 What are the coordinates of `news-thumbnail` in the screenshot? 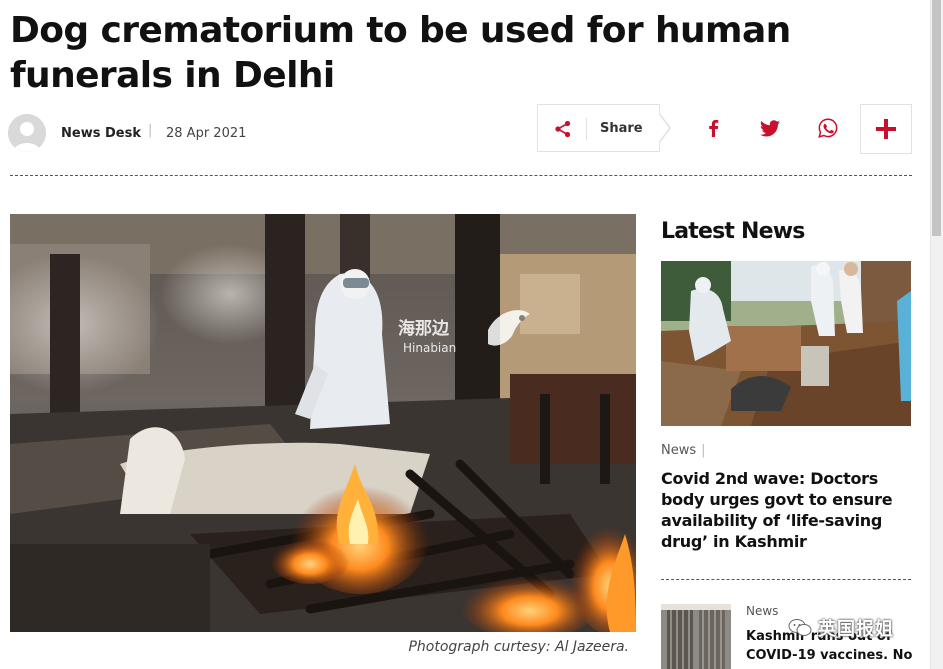 It's located at (786, 343).